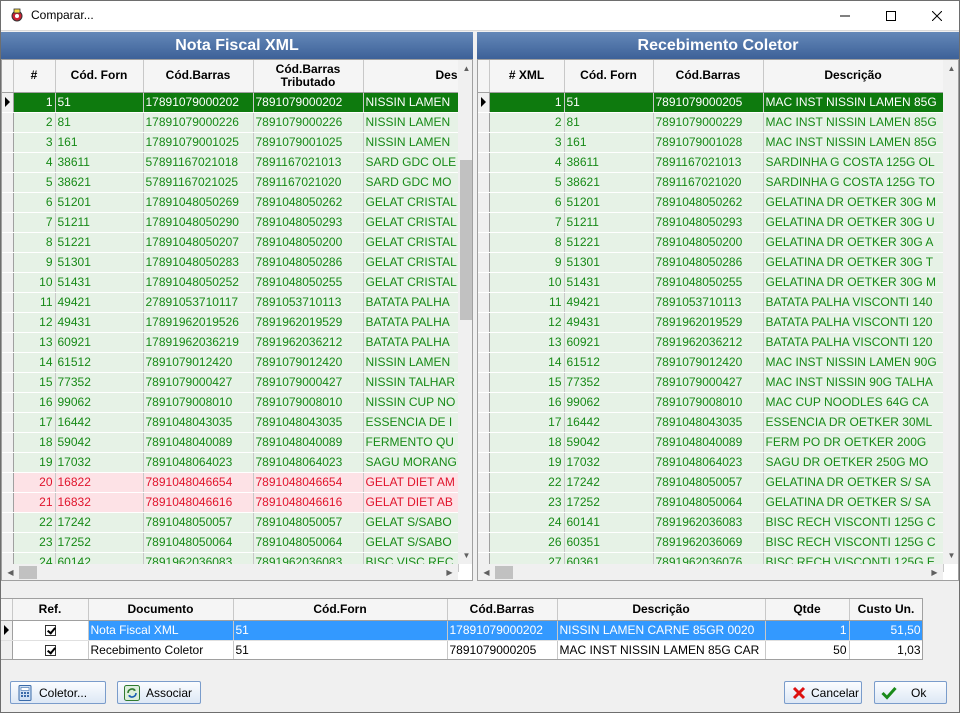 This screenshot has width=960, height=713. I want to click on bottom-col-custo: Custo Un., so click(885, 610).